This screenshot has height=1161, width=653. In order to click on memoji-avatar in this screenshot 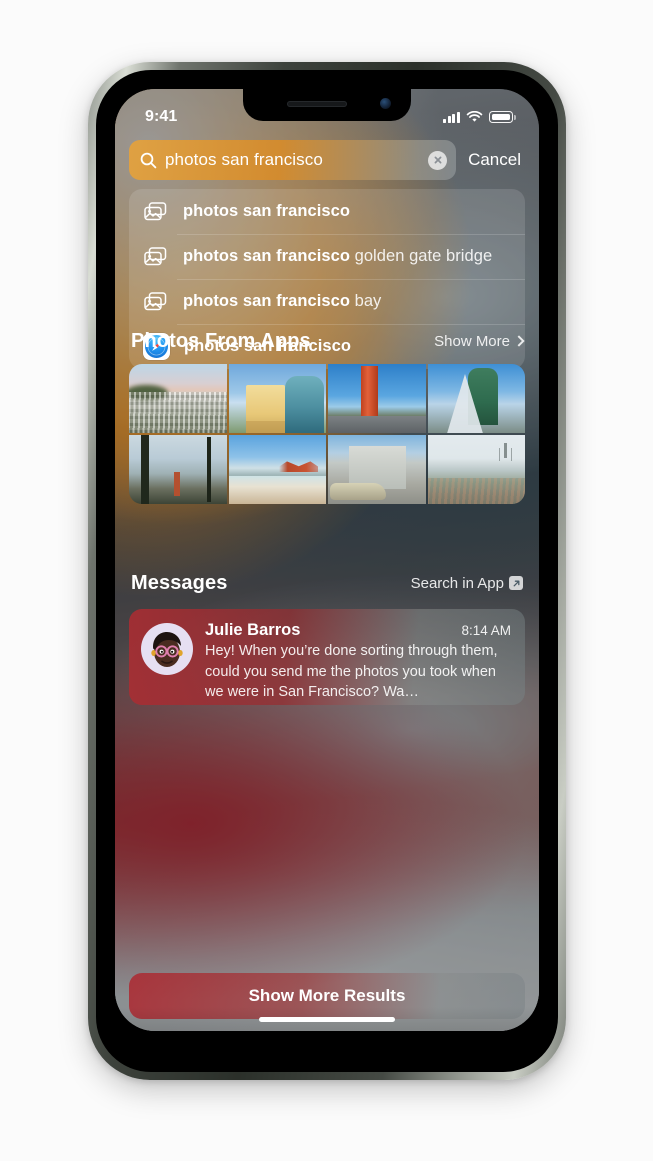, I will do `click(167, 649)`.